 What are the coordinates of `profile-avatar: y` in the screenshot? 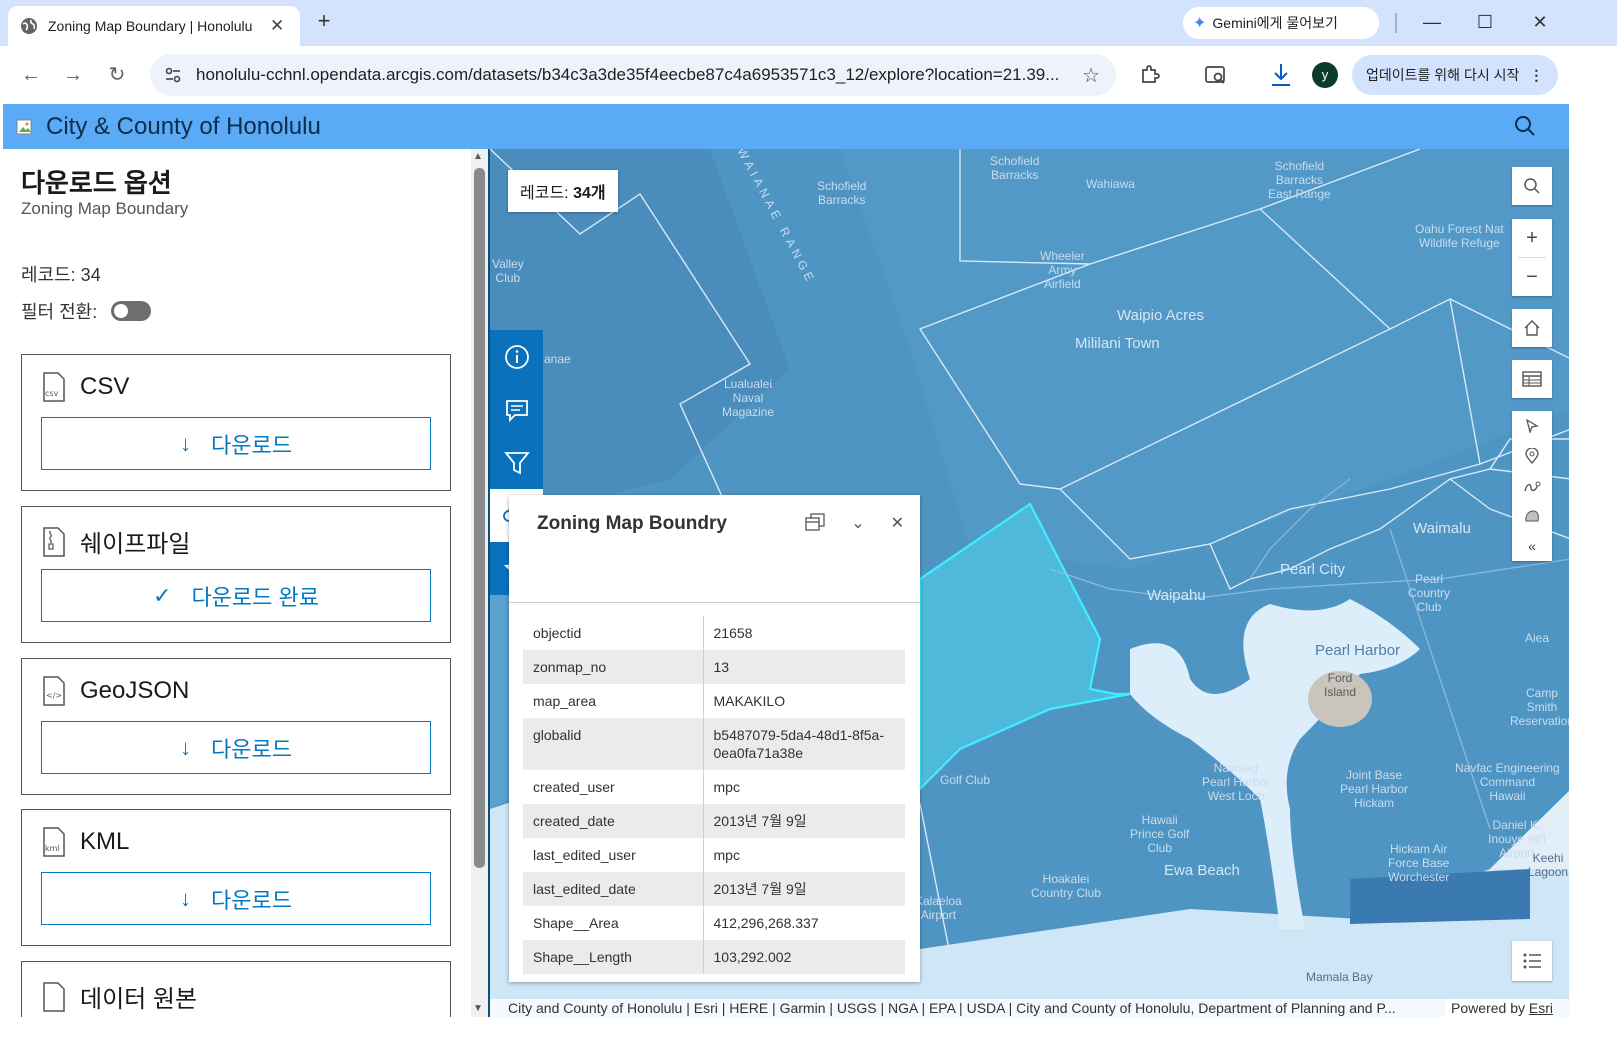 It's located at (1325, 75).